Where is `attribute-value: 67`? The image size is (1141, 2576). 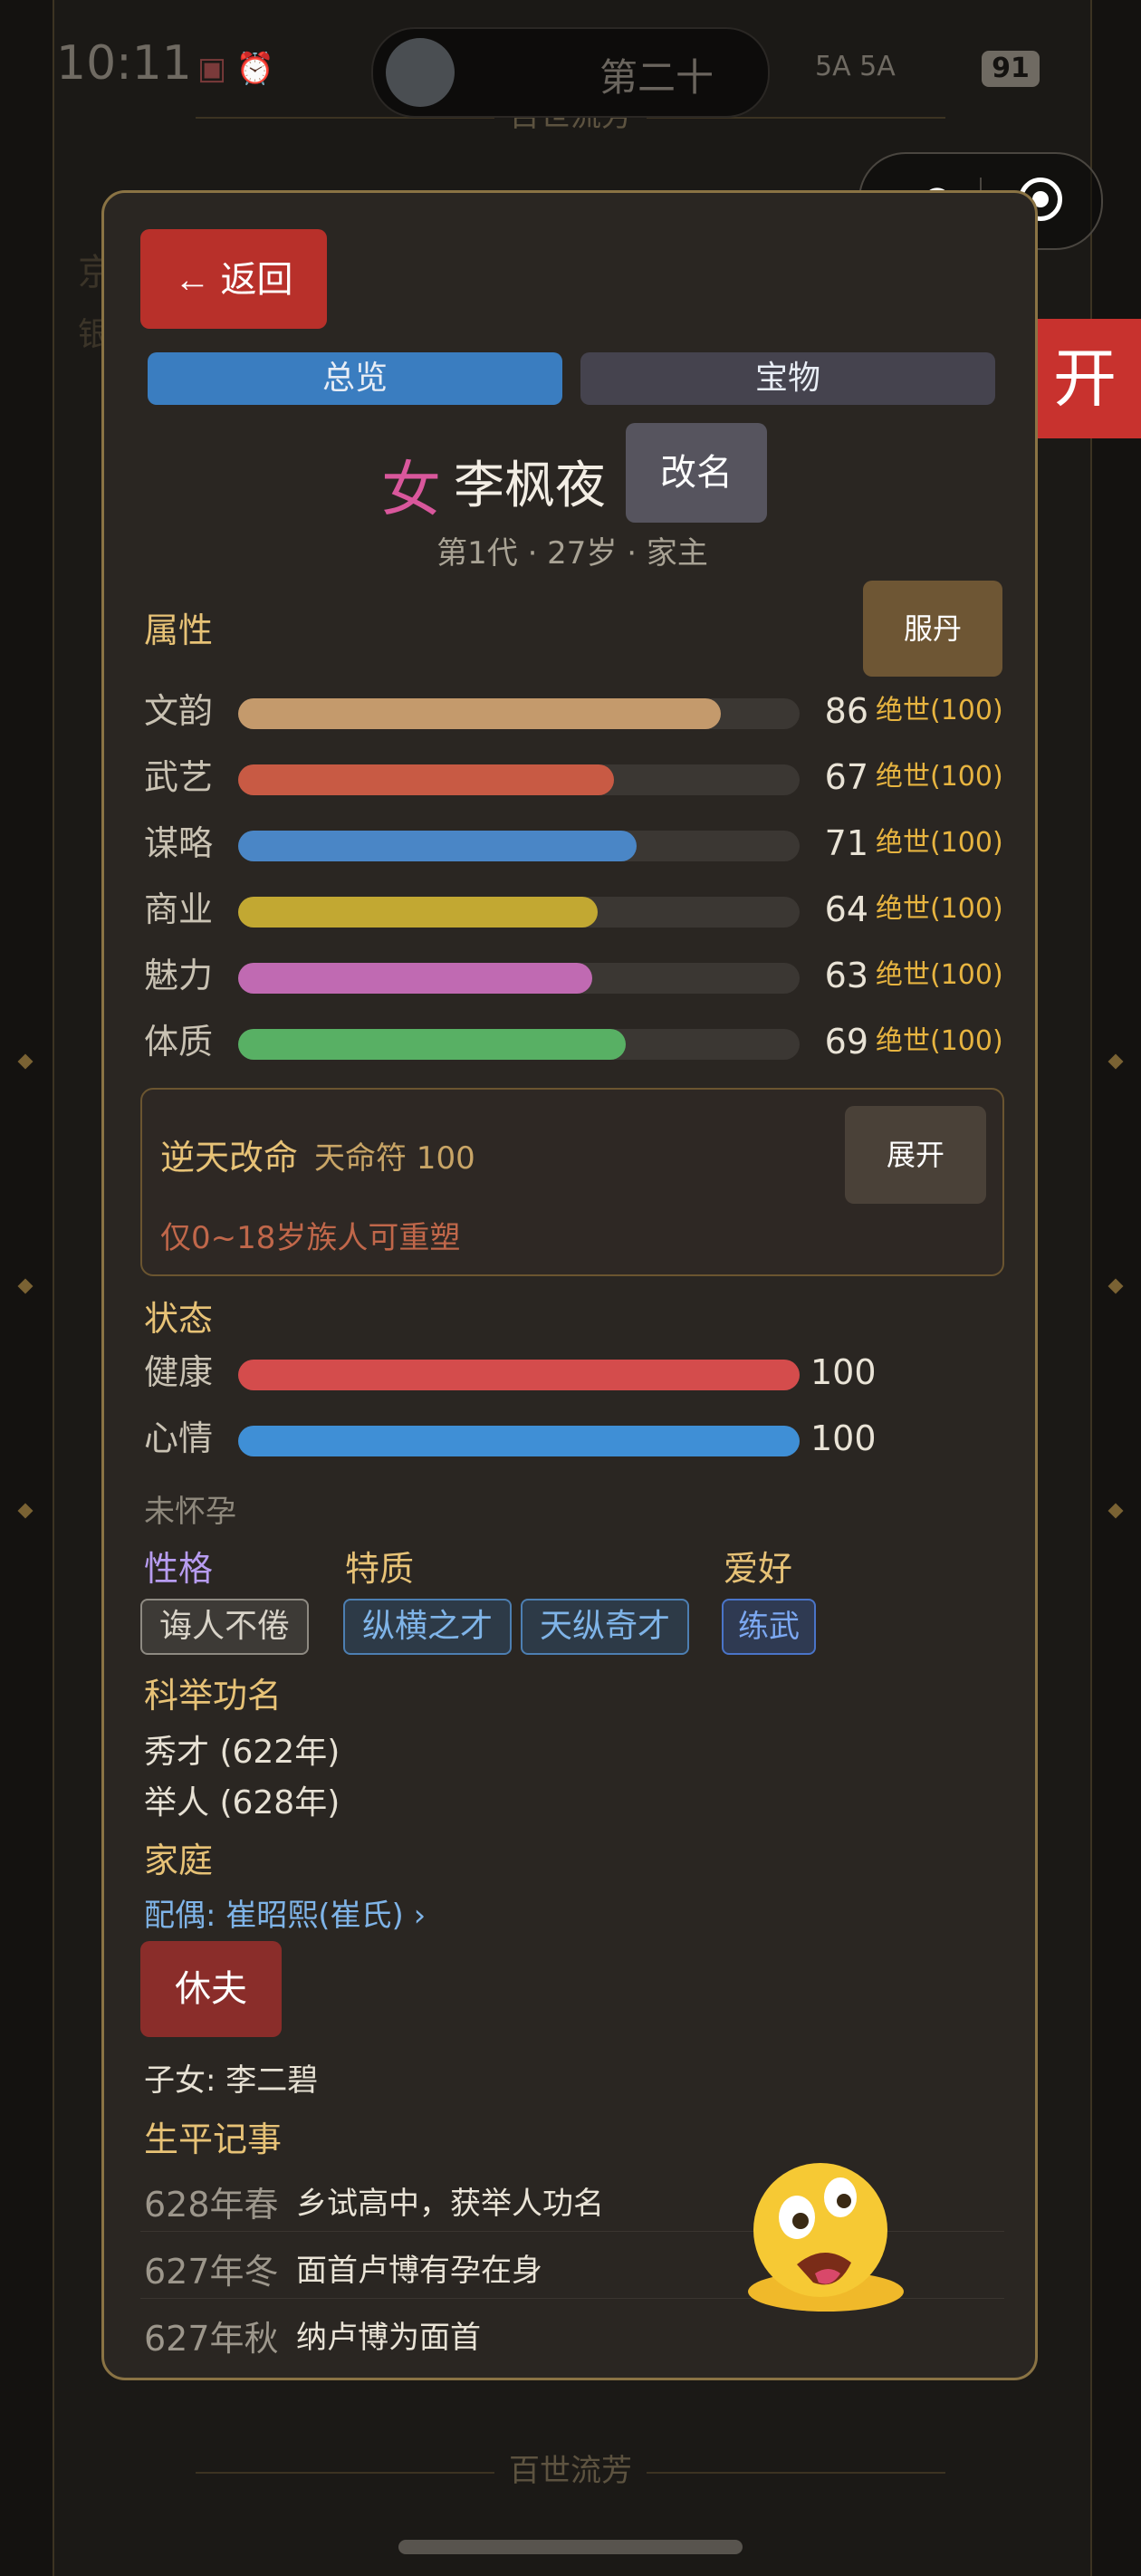
attribute-value: 67 is located at coordinates (846, 777).